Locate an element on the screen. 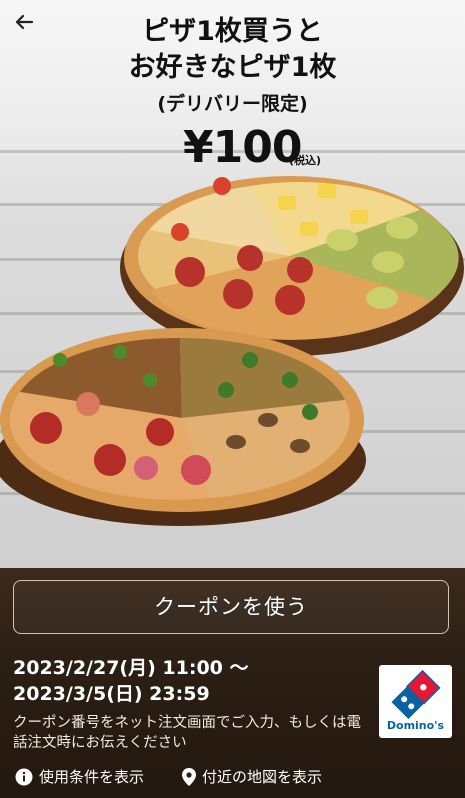  terms-link: 使用条件を表示 is located at coordinates (79, 776).